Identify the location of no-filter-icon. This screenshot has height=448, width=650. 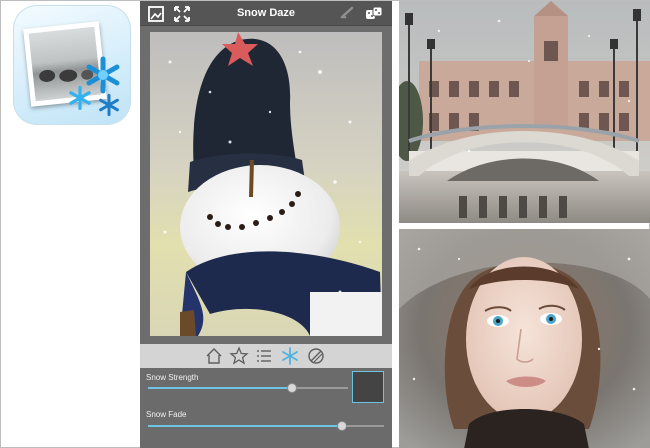
(316, 356).